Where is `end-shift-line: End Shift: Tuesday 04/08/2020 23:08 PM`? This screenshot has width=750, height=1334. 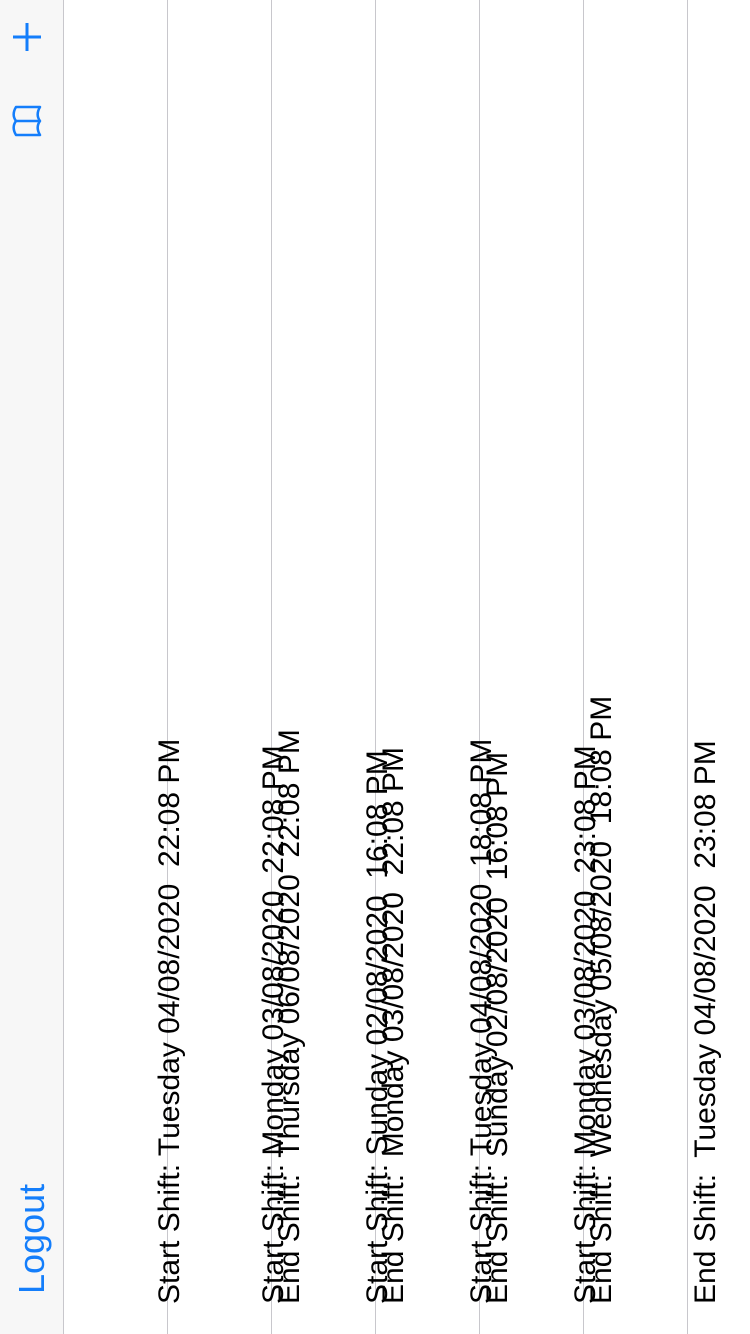 end-shift-line: End Shift: Tuesday 04/08/2020 23:08 PM is located at coordinates (706, 1022).